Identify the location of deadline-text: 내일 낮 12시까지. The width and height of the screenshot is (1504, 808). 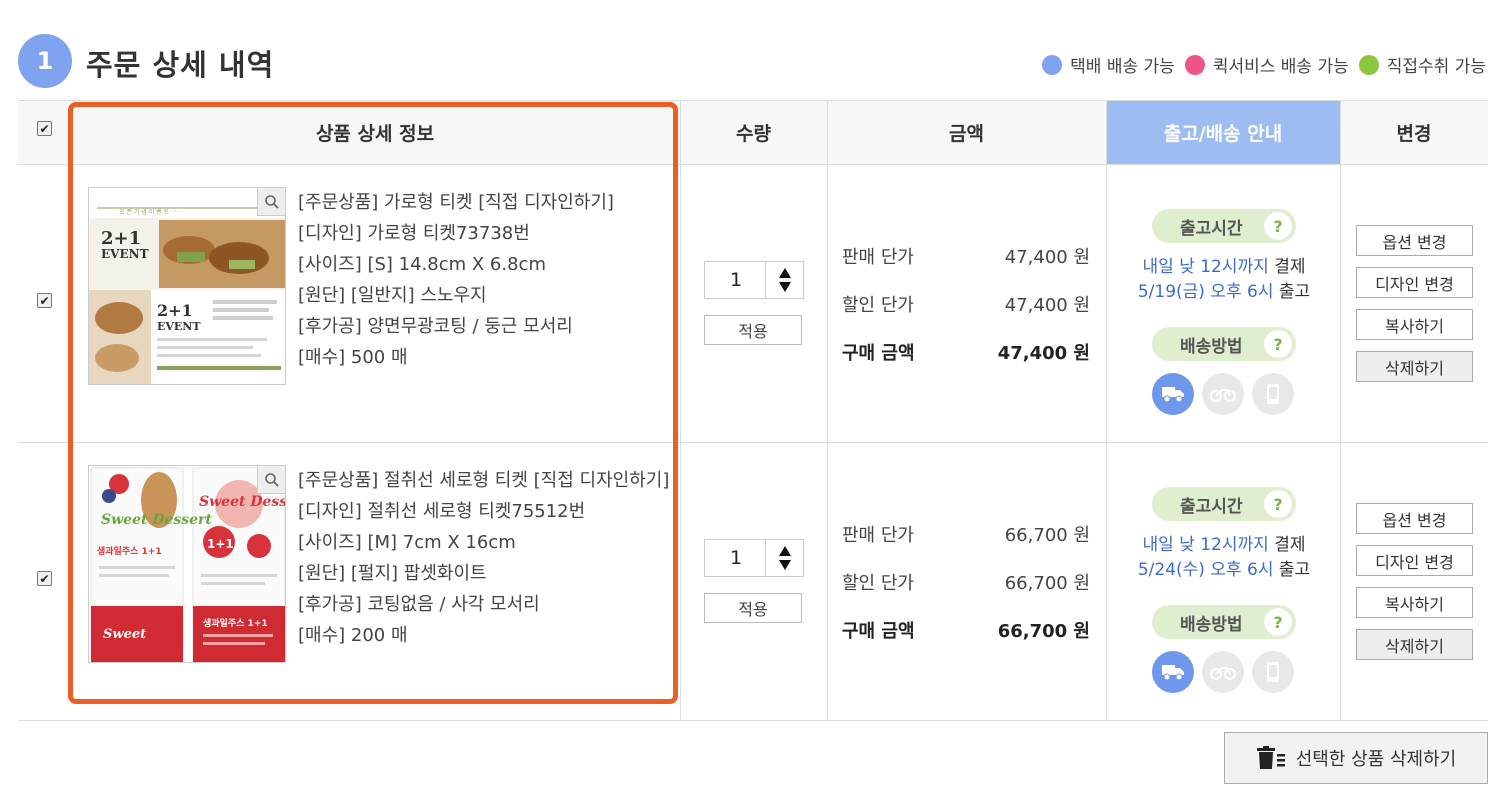
(1205, 545).